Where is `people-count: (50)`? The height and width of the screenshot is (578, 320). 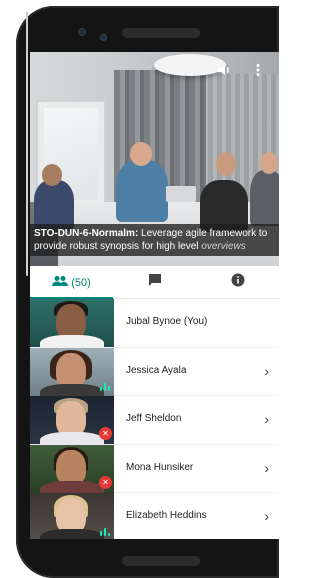 people-count: (50) is located at coordinates (81, 282).